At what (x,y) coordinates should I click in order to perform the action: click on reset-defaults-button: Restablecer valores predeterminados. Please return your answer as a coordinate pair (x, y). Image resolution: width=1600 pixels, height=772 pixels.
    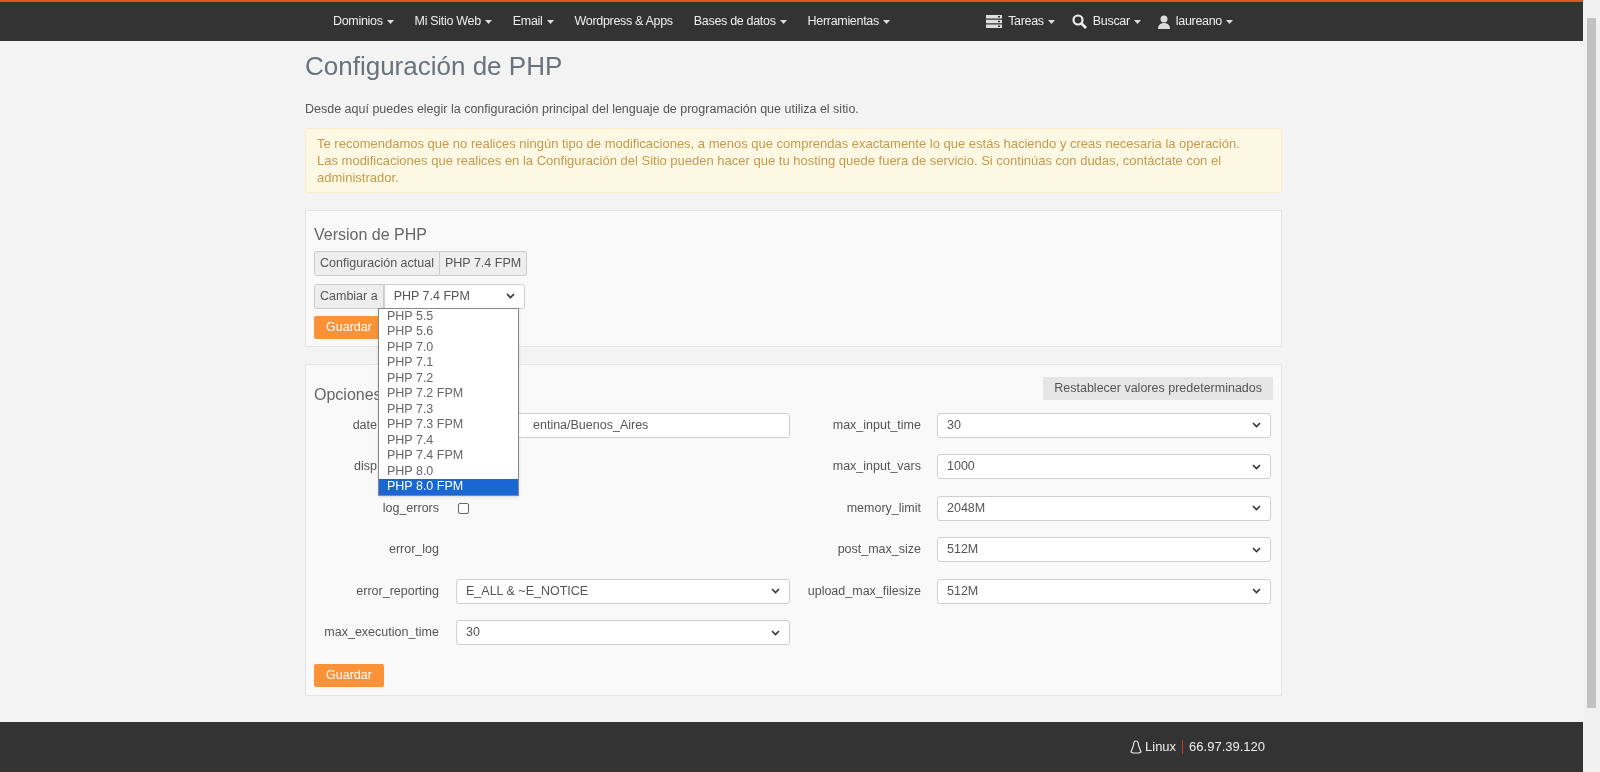
    Looking at the image, I should click on (1158, 388).